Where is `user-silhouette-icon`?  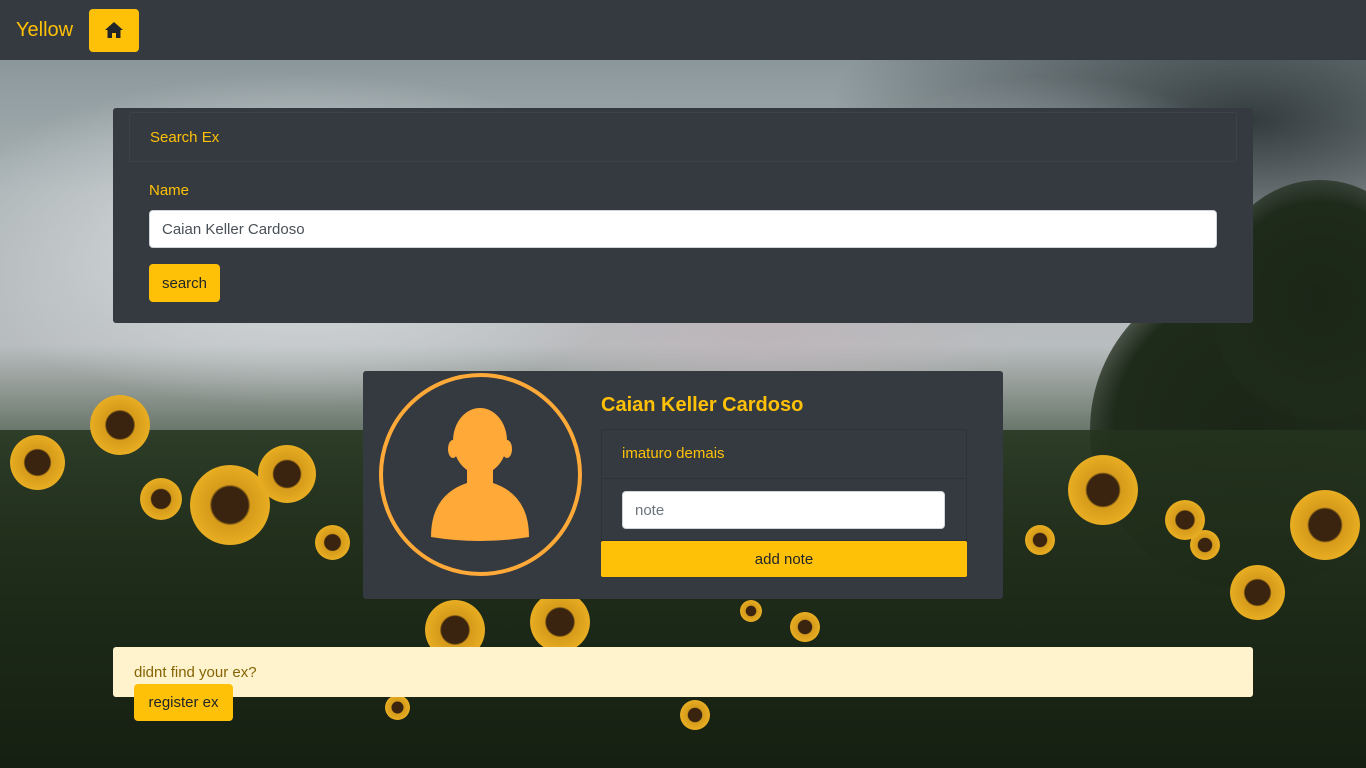
user-silhouette-icon is located at coordinates (480, 474).